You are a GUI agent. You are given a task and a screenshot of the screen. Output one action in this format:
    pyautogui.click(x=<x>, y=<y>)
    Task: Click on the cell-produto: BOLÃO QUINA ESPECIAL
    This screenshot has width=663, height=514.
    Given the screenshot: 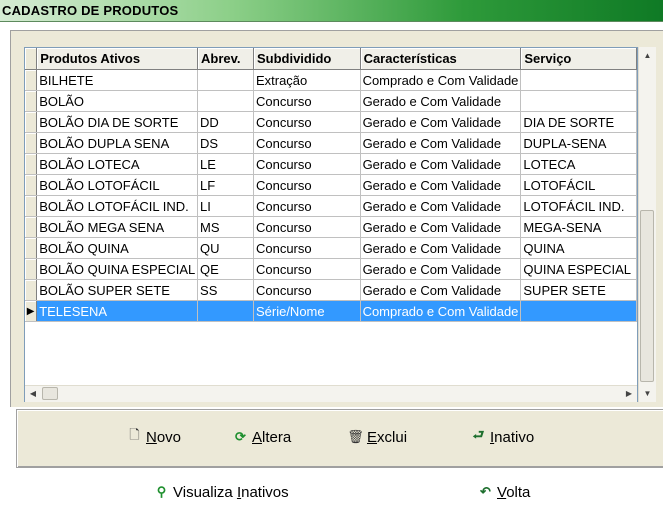 What is the action you would take?
    pyautogui.click(x=117, y=269)
    